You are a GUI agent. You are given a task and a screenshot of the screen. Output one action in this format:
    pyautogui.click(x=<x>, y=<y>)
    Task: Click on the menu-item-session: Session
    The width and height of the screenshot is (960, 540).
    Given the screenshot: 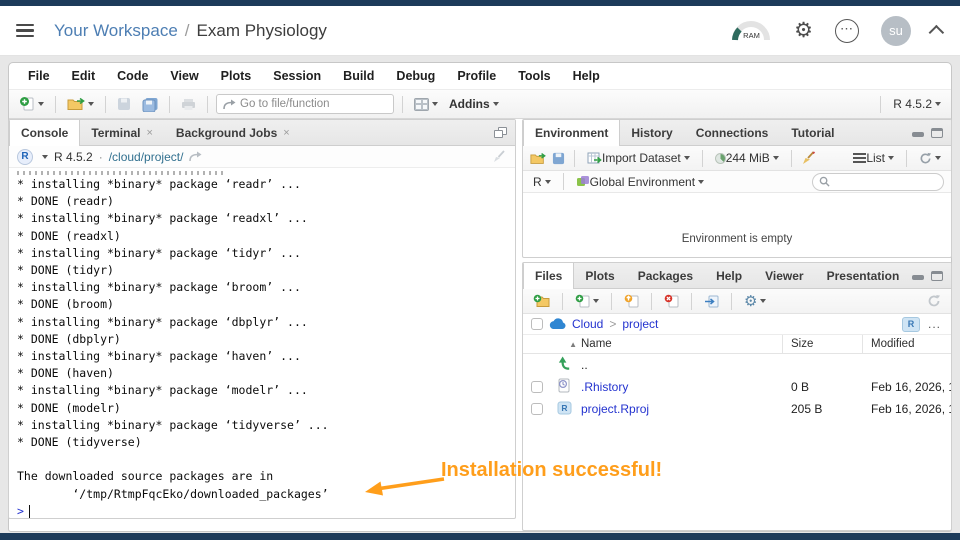 What is the action you would take?
    pyautogui.click(x=297, y=76)
    